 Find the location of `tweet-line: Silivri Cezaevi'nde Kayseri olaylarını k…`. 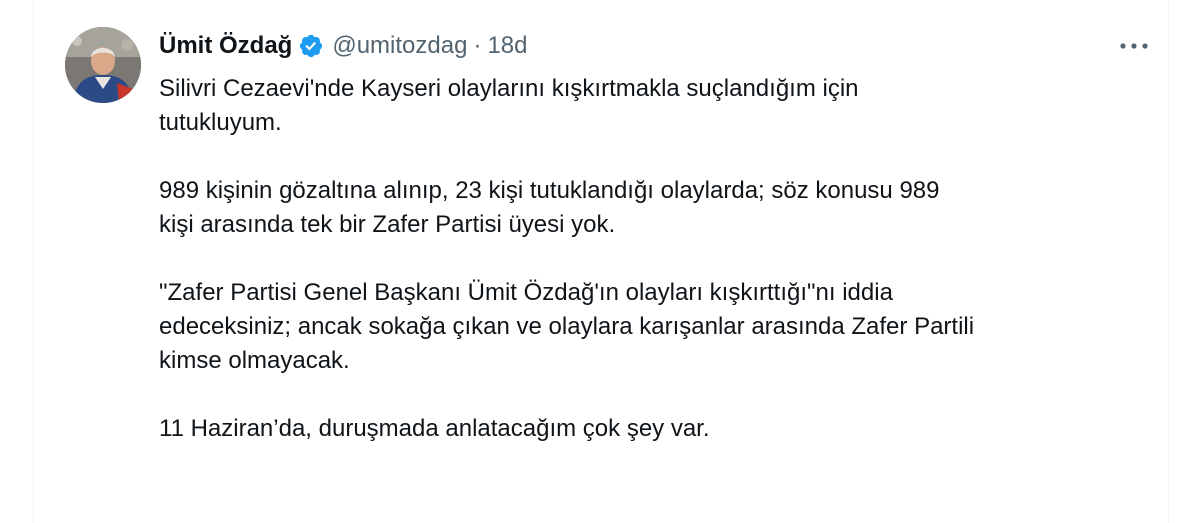

tweet-line: Silivri Cezaevi'nde Kayseri olaylarını k… is located at coordinates (509, 88).